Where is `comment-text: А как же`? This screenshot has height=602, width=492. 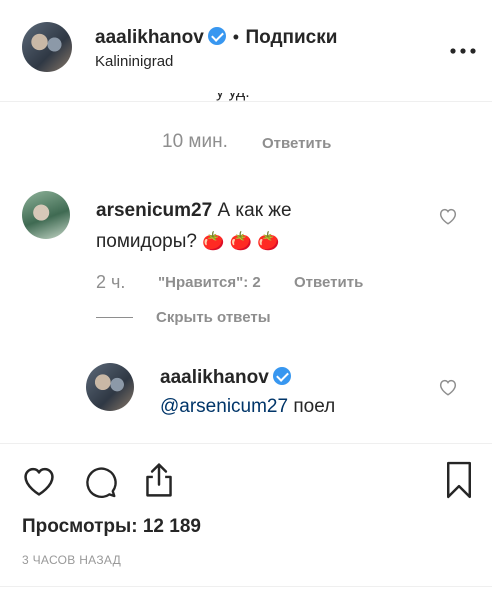
comment-text: А как же is located at coordinates (254, 210).